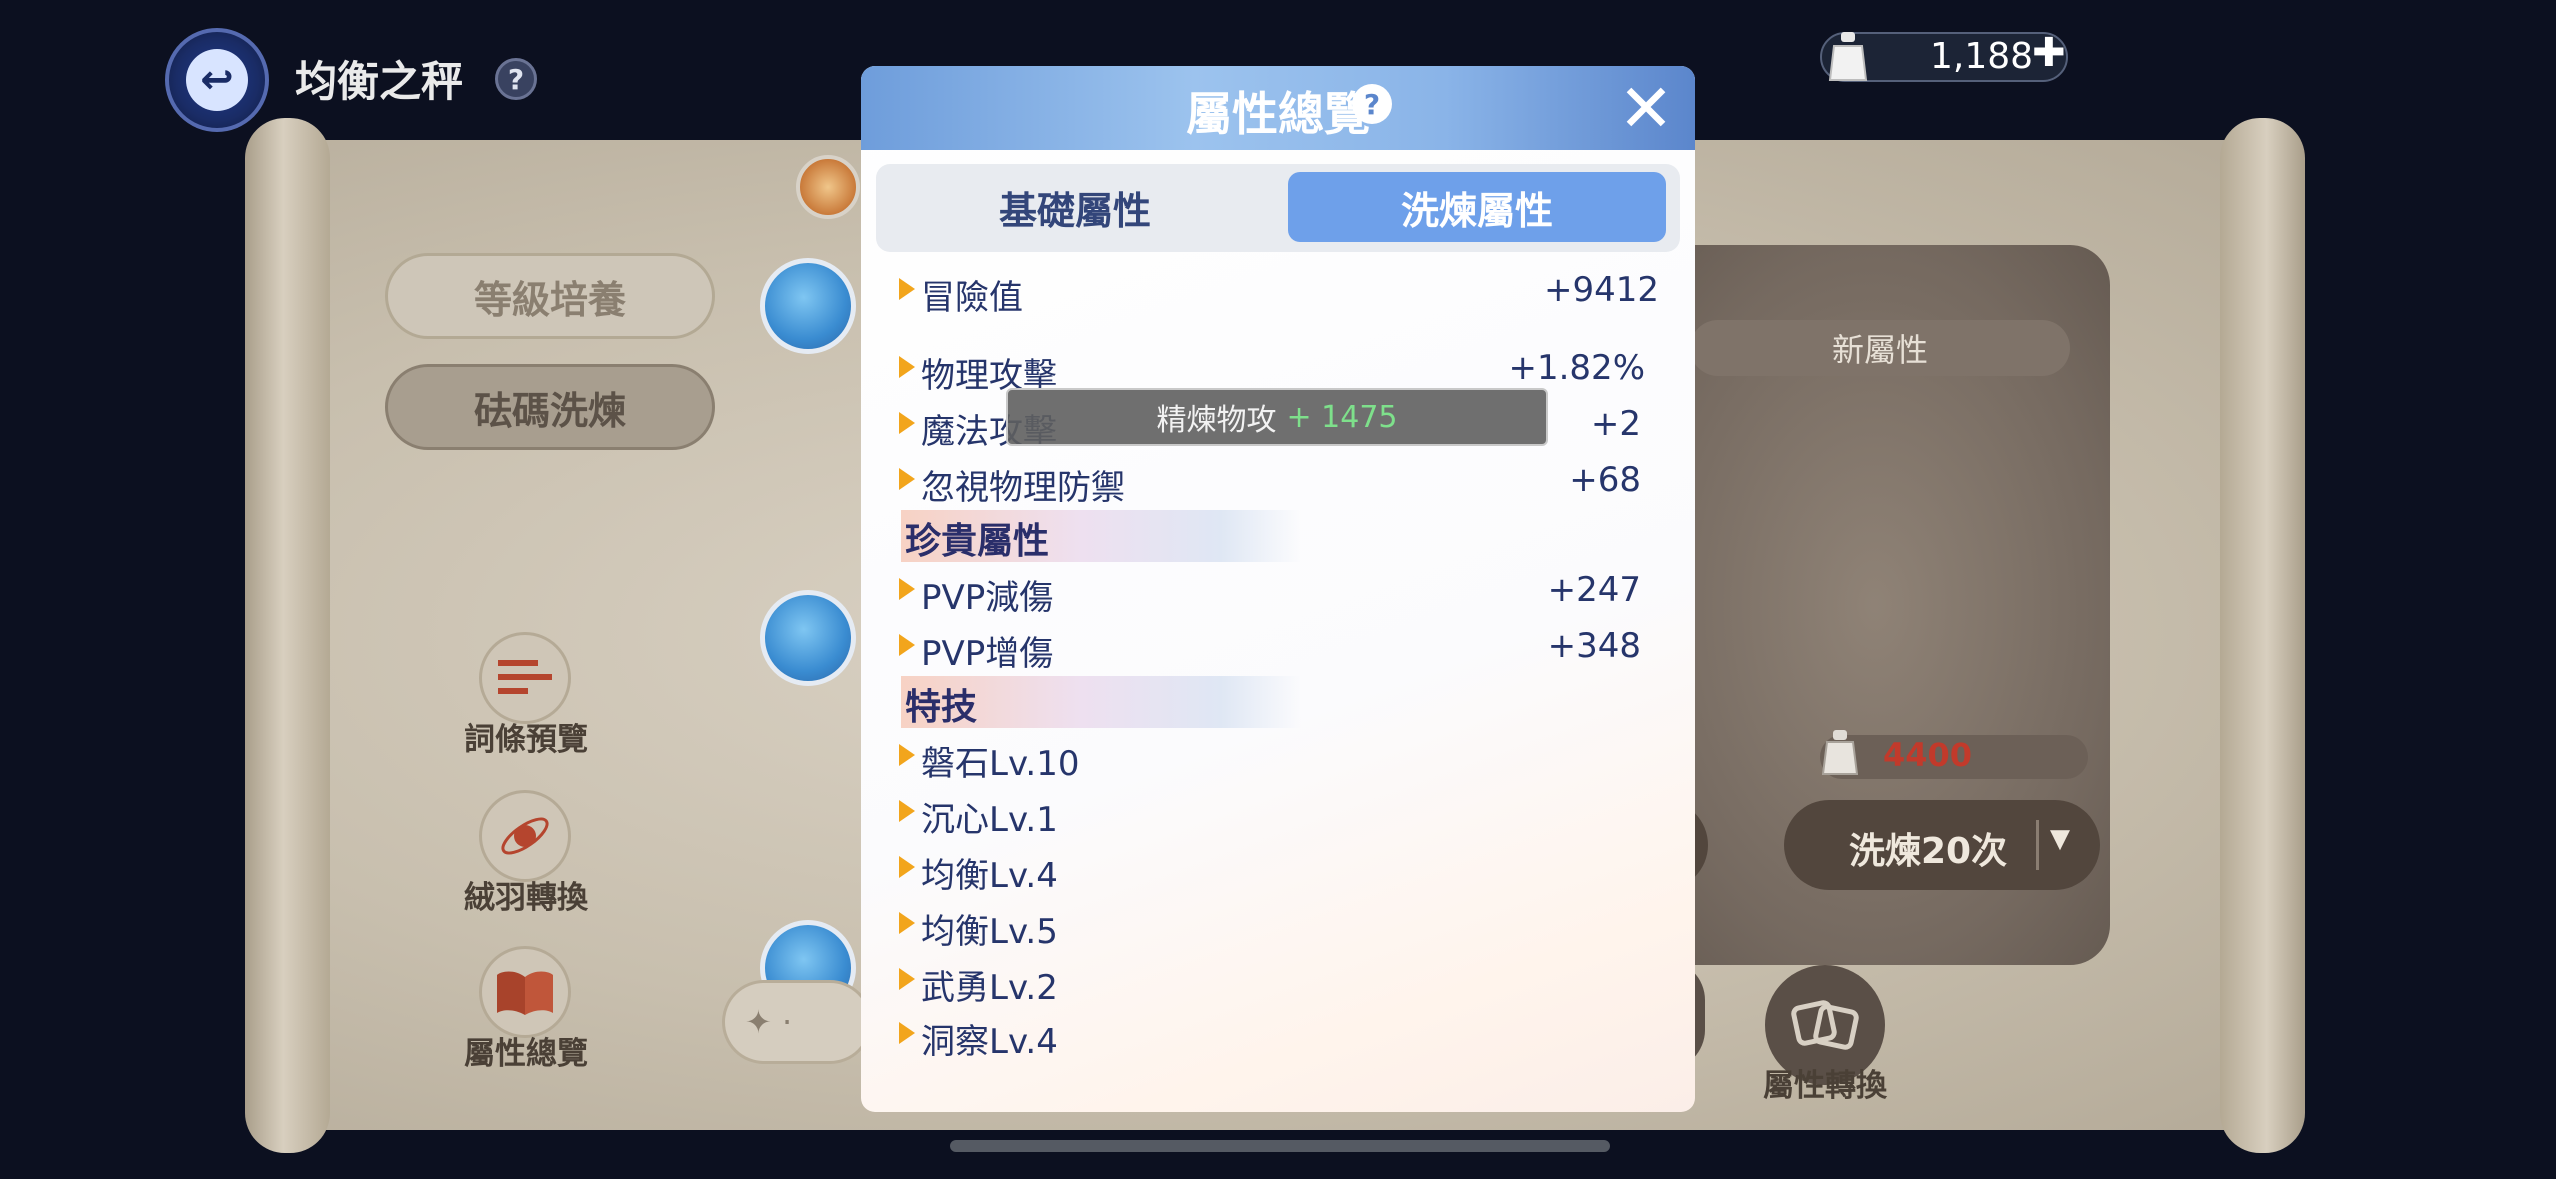  Describe the element at coordinates (1605, 480) in the screenshot. I see `attr-value: +68` at that location.